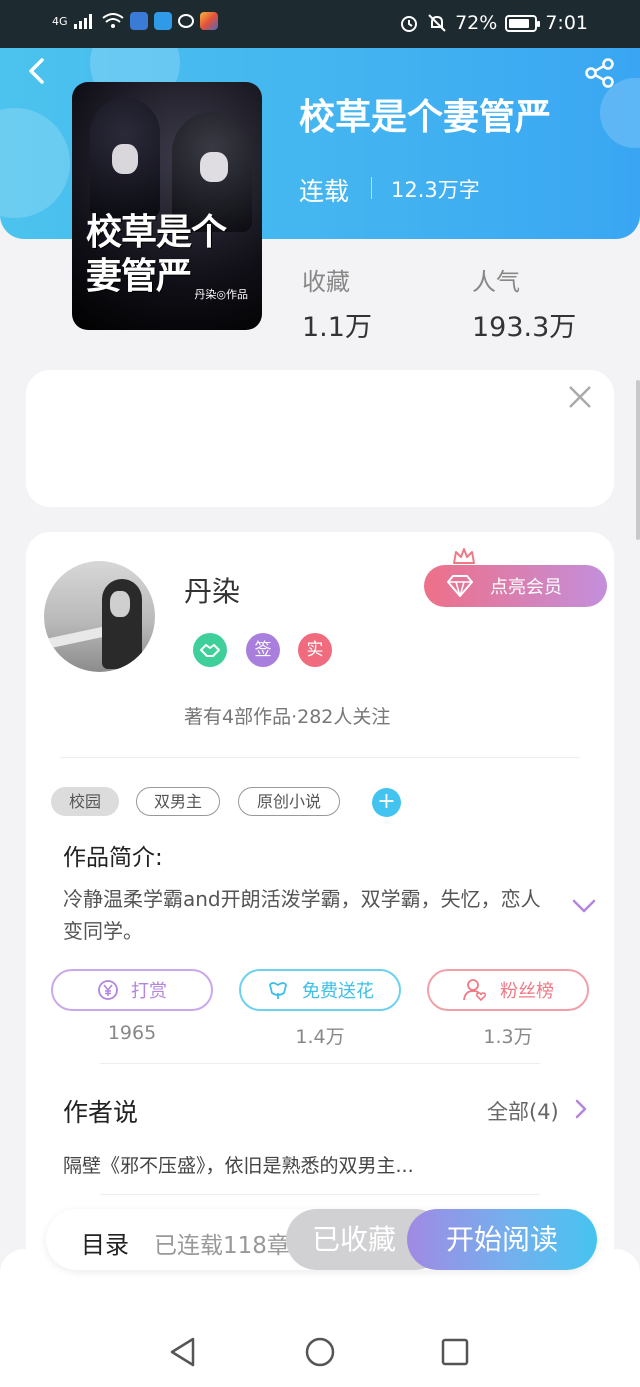 The height and width of the screenshot is (1387, 640). I want to click on crown-icon, so click(464, 556).